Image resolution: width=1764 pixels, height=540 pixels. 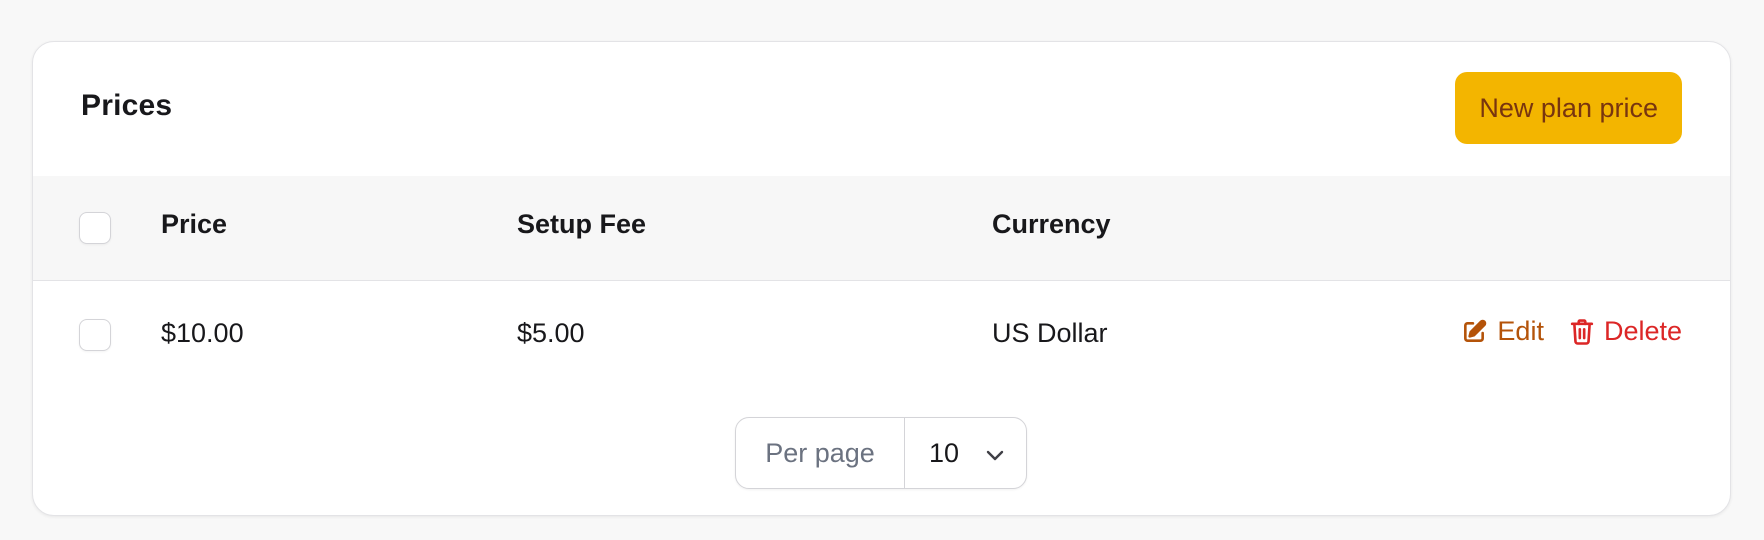 What do you see at coordinates (965, 453) in the screenshot?
I see `per-page-select: 10` at bounding box center [965, 453].